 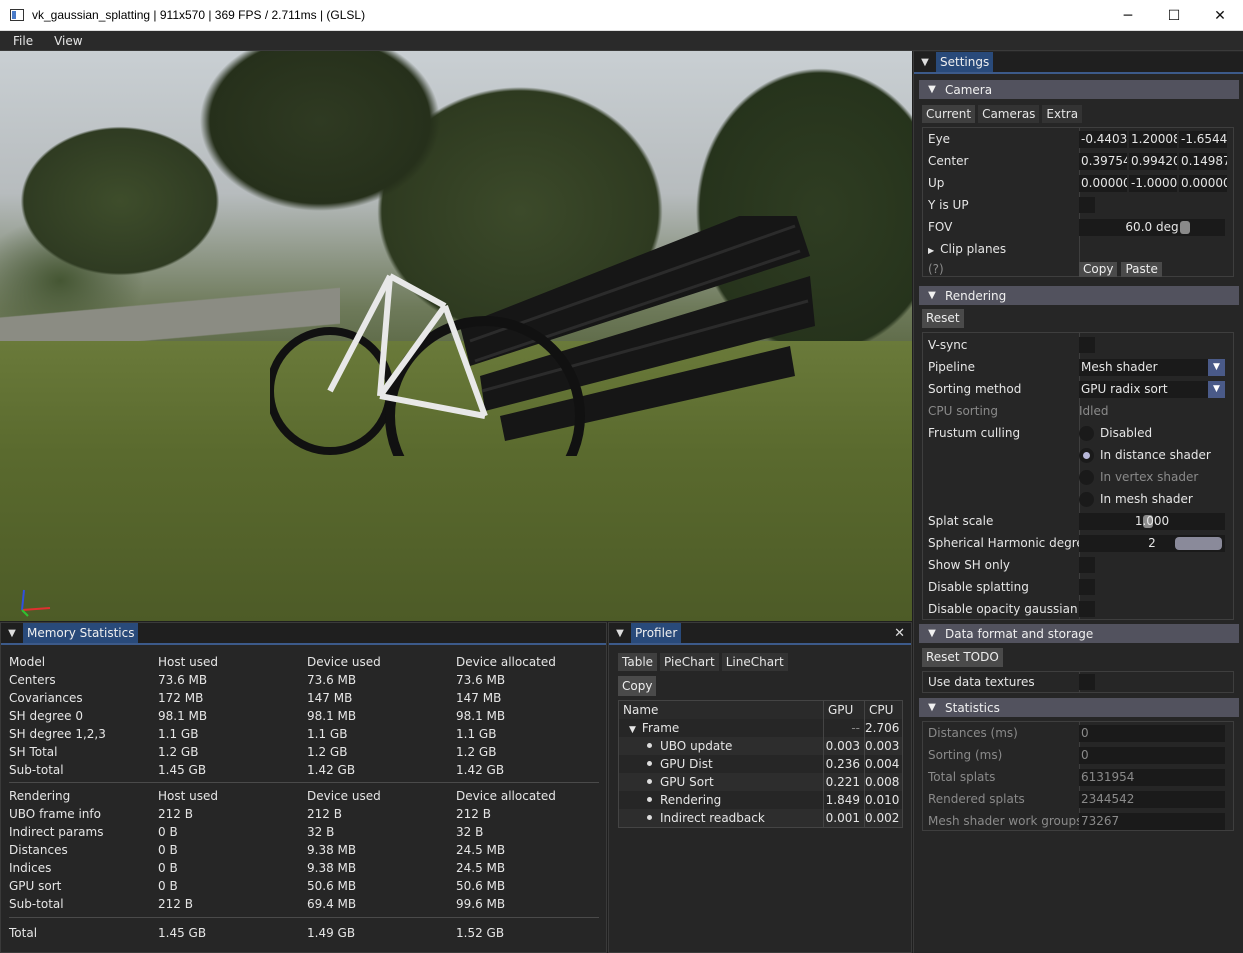 What do you see at coordinates (1152, 227) in the screenshot?
I see `fov-slider: 60.0 deg` at bounding box center [1152, 227].